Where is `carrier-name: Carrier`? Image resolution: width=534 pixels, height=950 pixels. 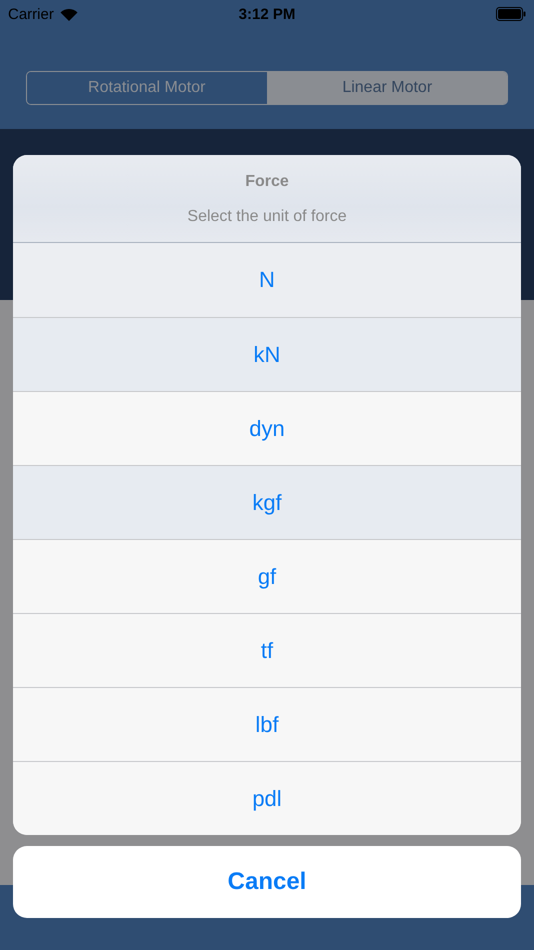
carrier-name: Carrier is located at coordinates (31, 14).